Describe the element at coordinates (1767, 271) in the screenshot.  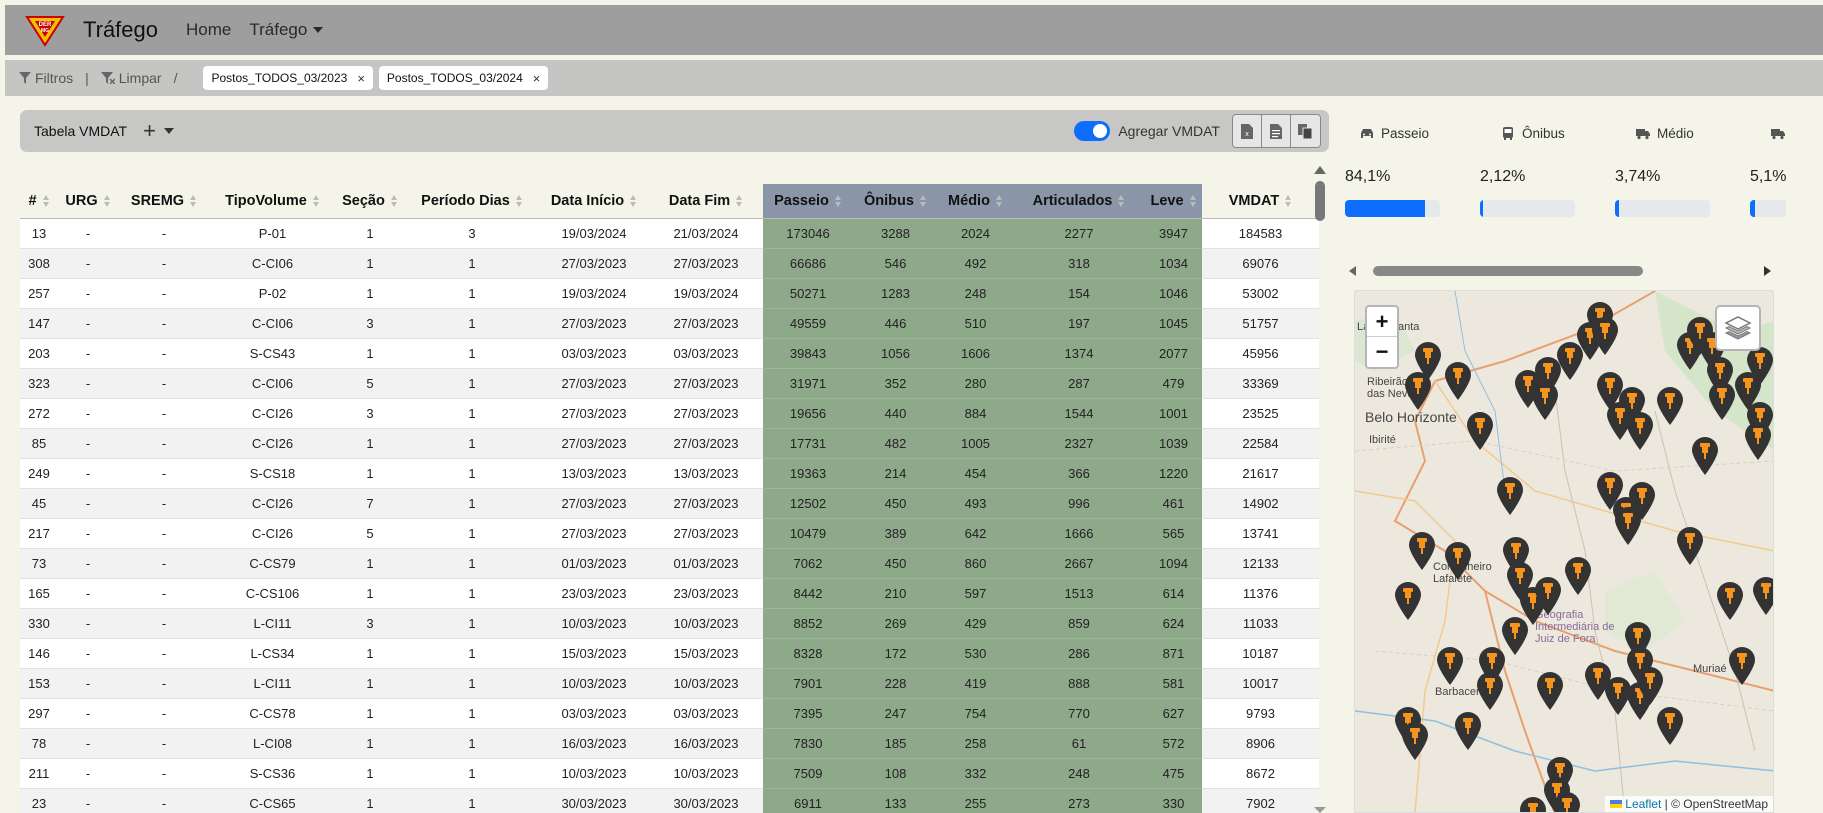
I see `scroll-right-icon` at that location.